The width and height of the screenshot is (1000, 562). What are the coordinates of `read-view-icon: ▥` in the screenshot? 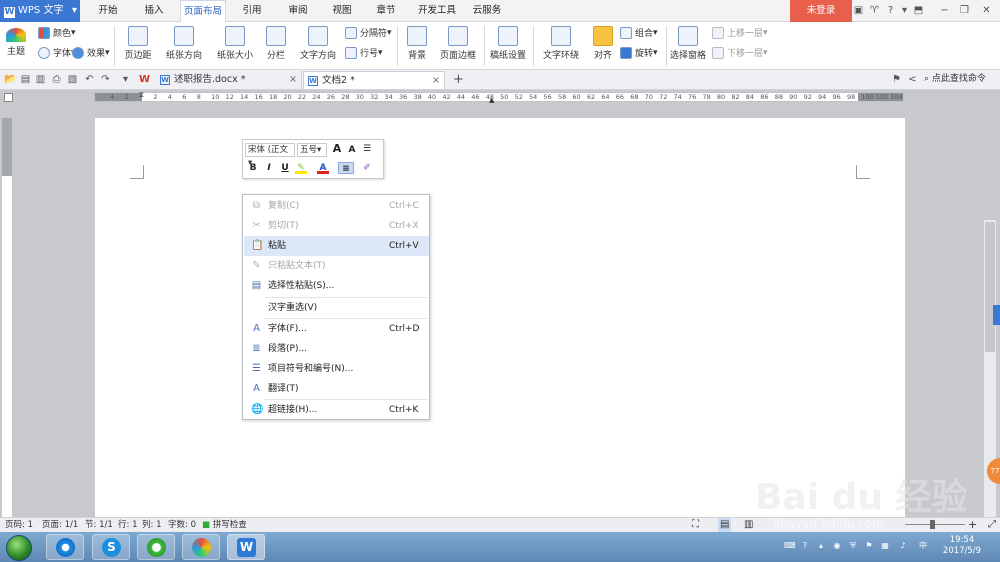 It's located at (748, 525).